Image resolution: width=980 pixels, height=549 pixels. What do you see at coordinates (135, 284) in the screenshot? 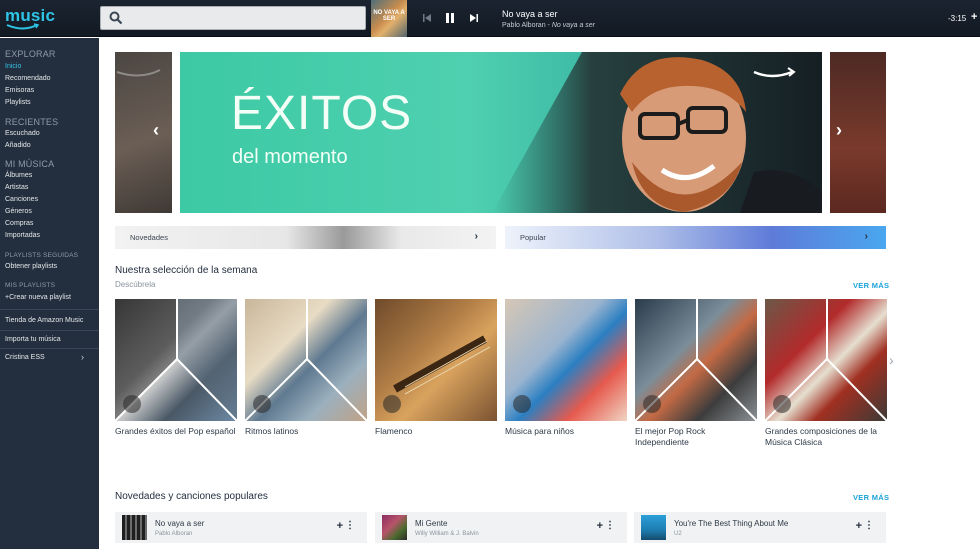
I see `section-subtitle: Descúbrela` at bounding box center [135, 284].